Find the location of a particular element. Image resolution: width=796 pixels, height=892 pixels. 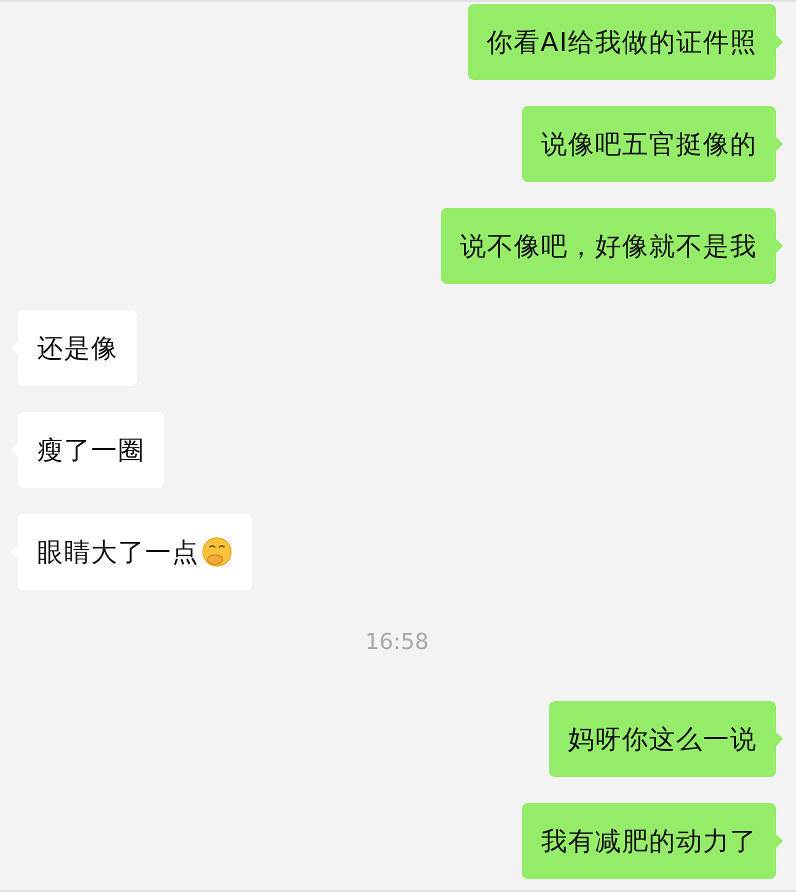

message-text: 眼睛大了一点 is located at coordinates (118, 553).